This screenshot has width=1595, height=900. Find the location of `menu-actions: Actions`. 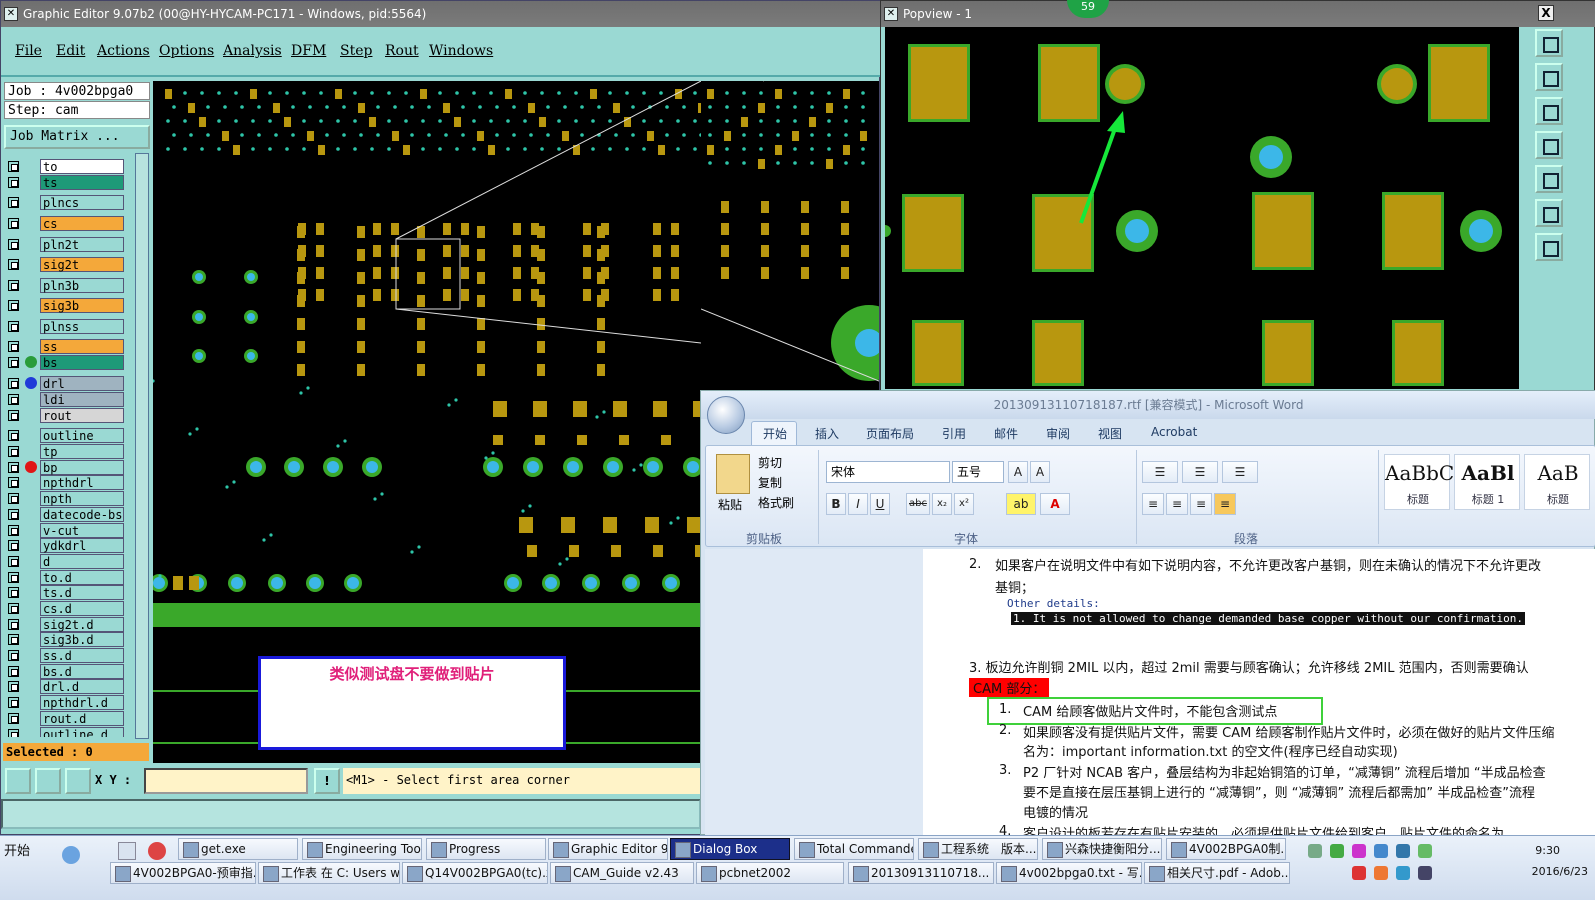

menu-actions: Actions is located at coordinates (123, 51).